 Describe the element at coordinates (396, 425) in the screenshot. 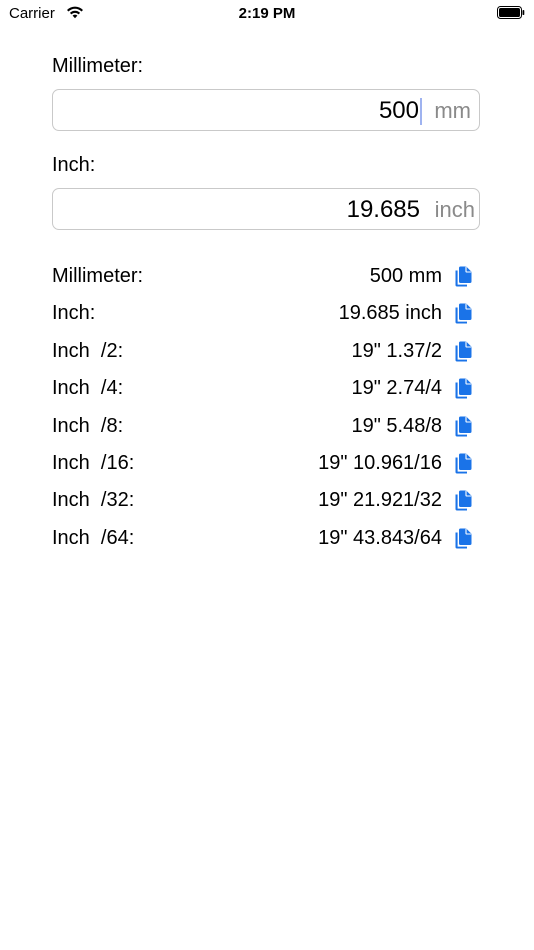

I see `result-value: 19" 5.48/8` at that location.